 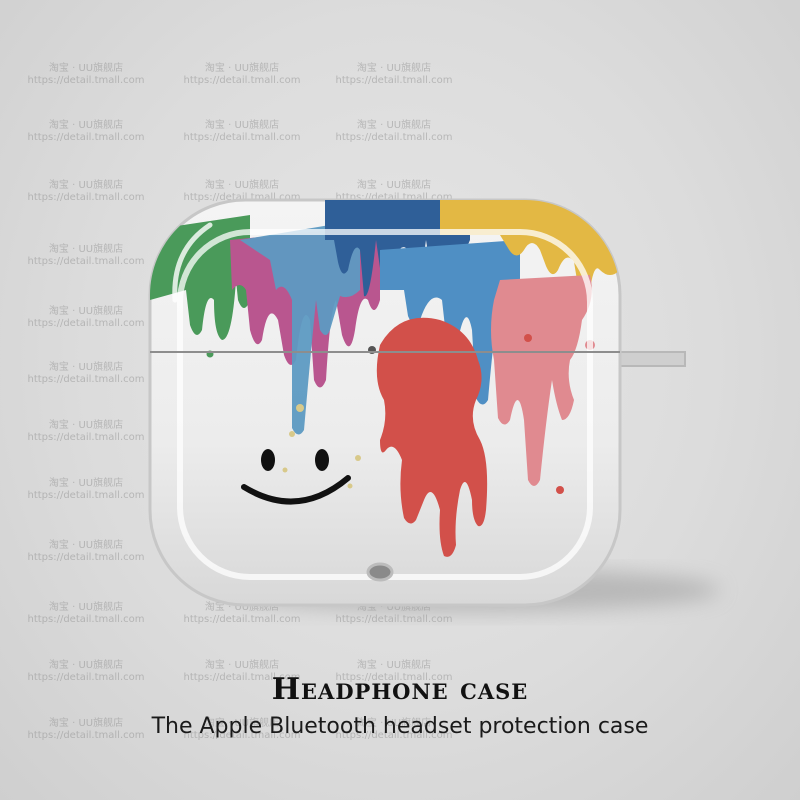 What do you see at coordinates (400, 689) in the screenshot?
I see `product-title: Headphone case` at bounding box center [400, 689].